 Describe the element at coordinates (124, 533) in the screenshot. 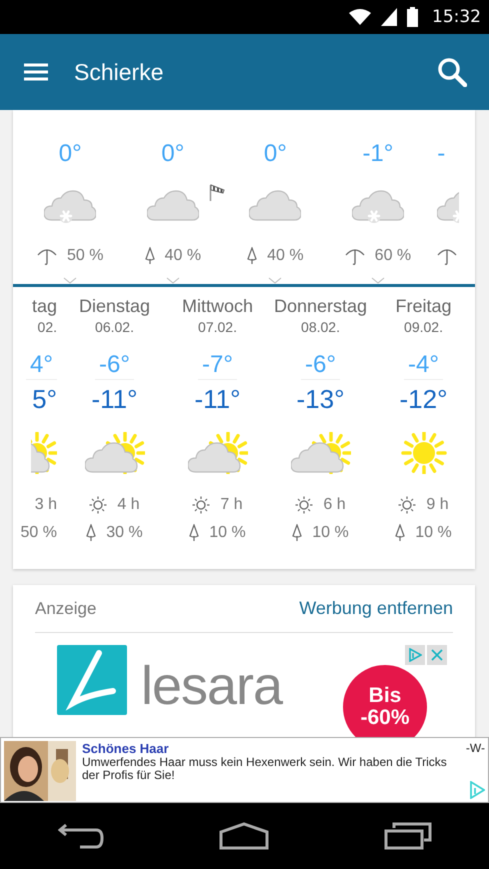

I see `precipitation-chance: 30 %` at that location.